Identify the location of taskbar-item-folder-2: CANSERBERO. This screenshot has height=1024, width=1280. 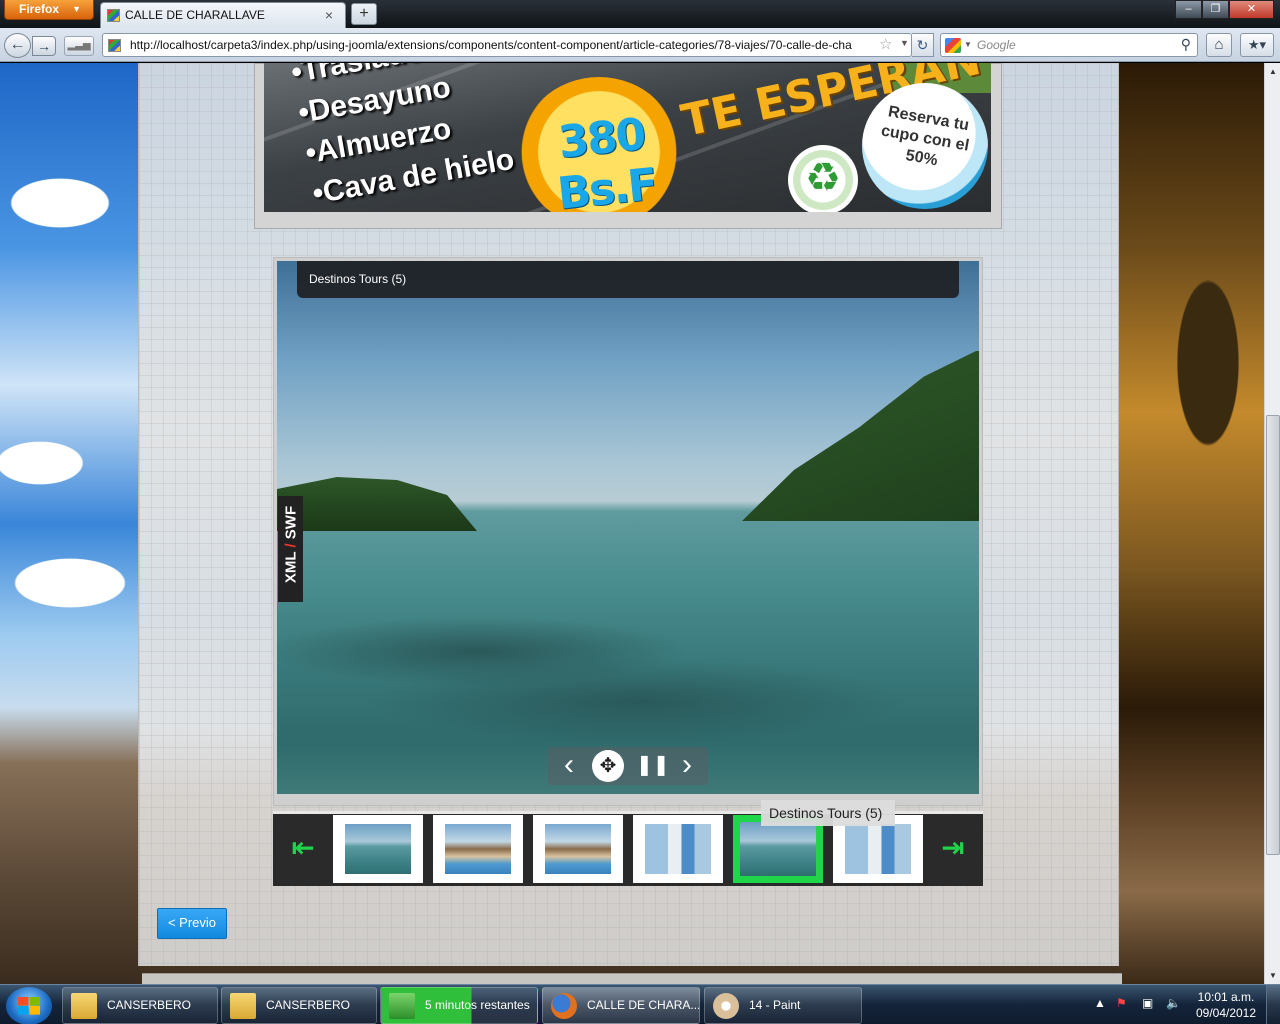
(299, 1005).